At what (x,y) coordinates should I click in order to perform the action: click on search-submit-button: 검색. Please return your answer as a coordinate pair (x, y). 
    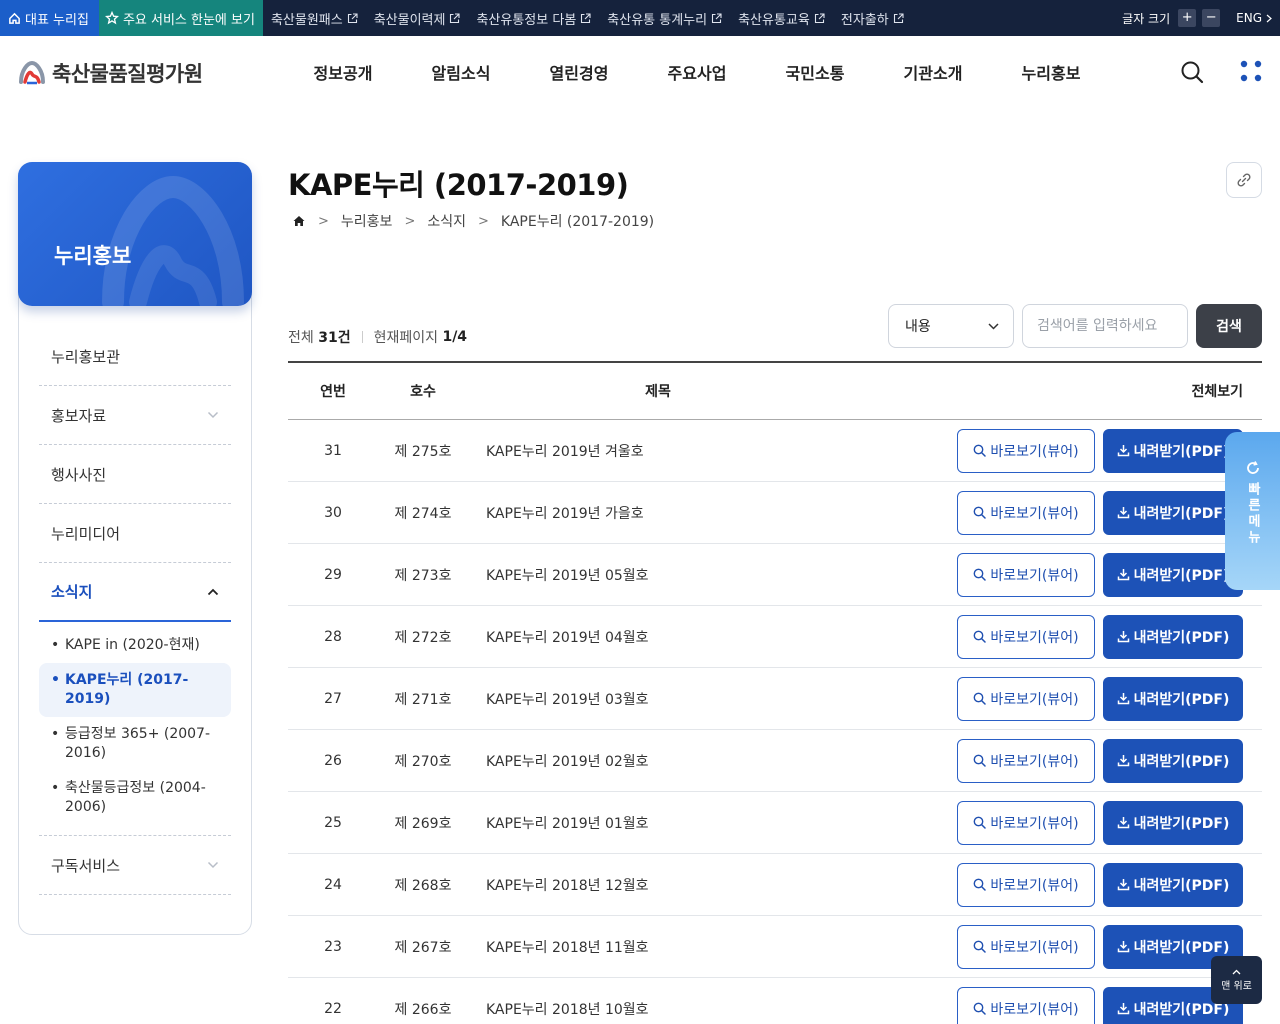
    Looking at the image, I should click on (1229, 326).